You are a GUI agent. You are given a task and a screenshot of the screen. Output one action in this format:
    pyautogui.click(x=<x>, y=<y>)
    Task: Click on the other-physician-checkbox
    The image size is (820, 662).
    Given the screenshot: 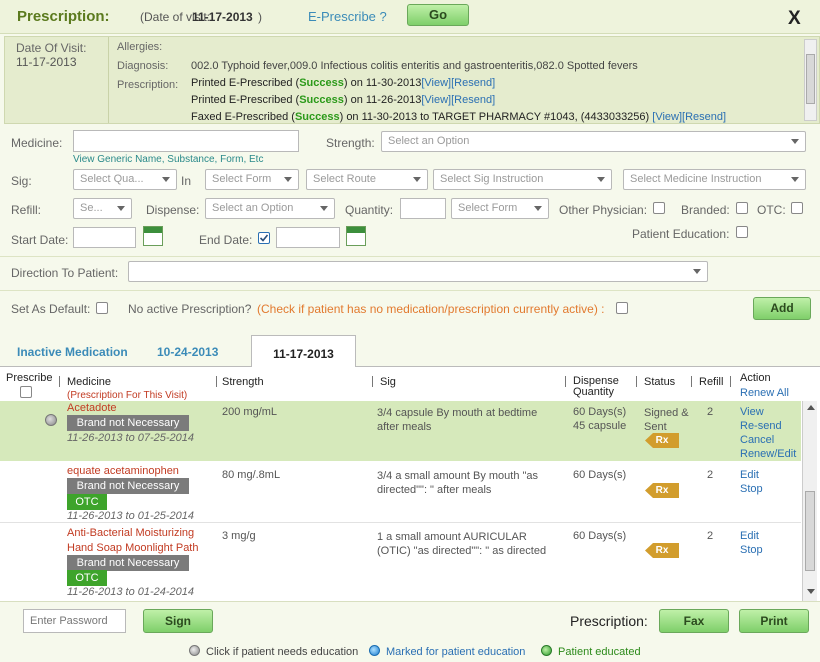 What is the action you would take?
    pyautogui.click(x=659, y=208)
    